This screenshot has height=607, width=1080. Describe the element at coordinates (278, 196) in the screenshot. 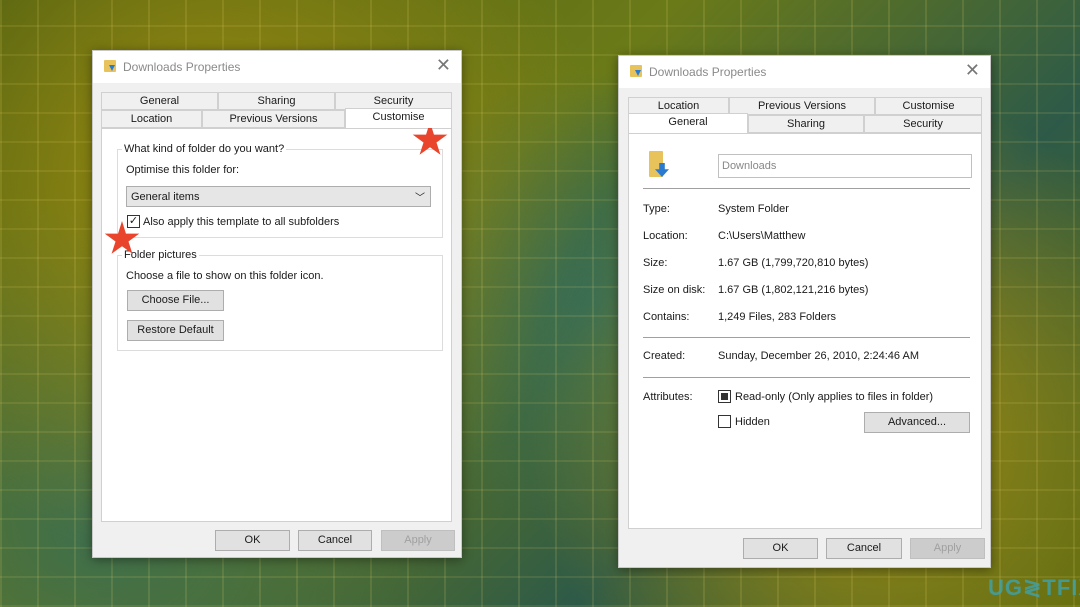

I see `optimise-dropdown: General items ﹀` at that location.